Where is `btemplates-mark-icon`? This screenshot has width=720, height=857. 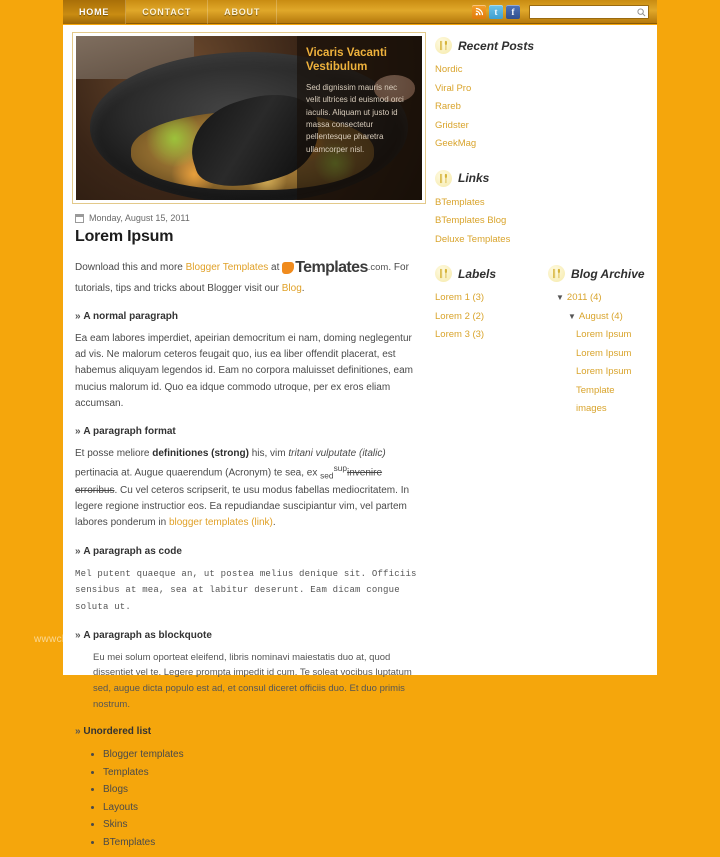 btemplates-mark-icon is located at coordinates (288, 267).